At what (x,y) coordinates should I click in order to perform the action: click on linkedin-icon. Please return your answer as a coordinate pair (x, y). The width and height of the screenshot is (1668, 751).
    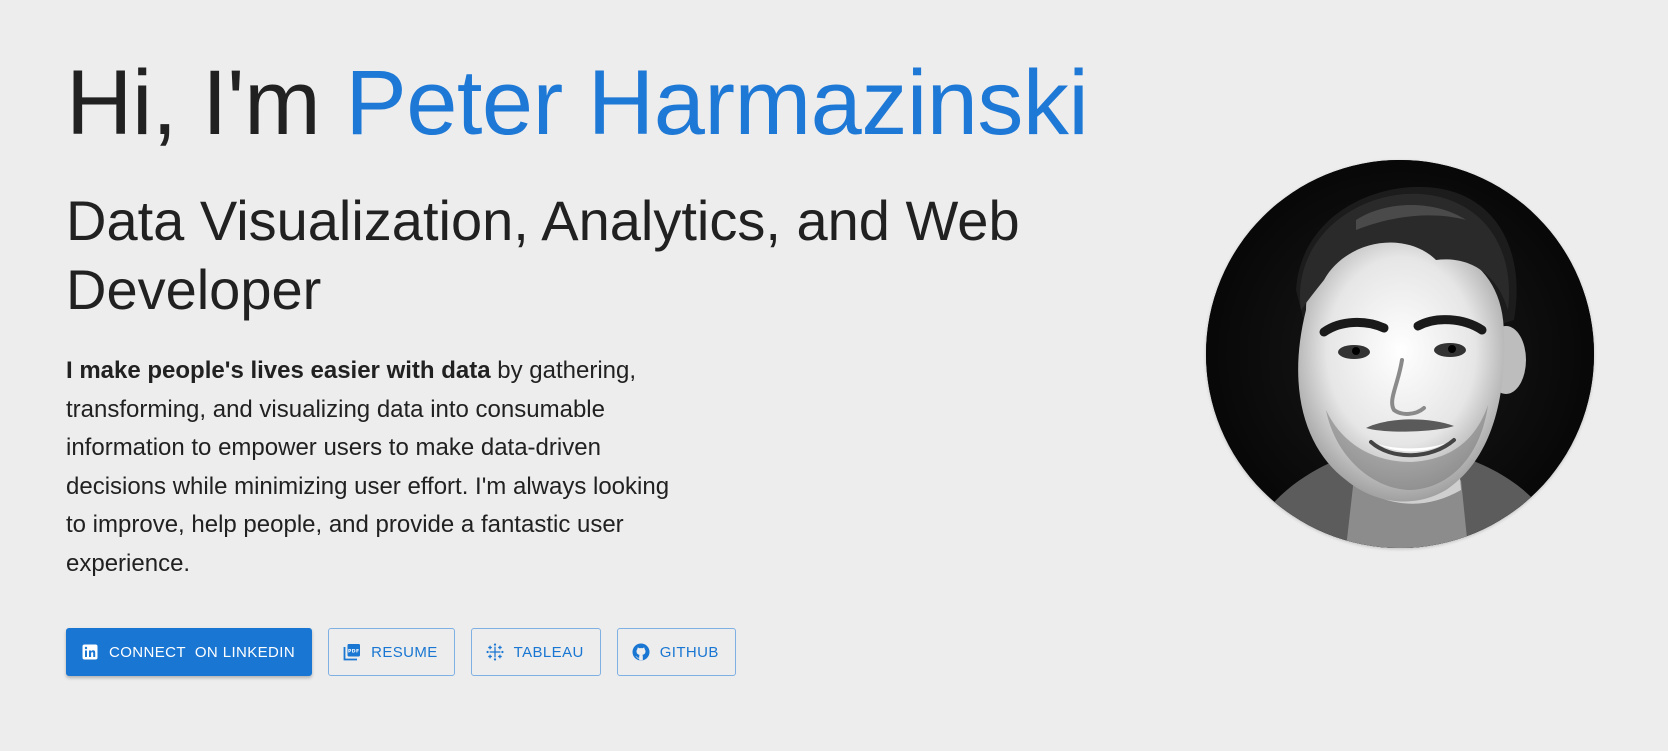
    Looking at the image, I should click on (90, 652).